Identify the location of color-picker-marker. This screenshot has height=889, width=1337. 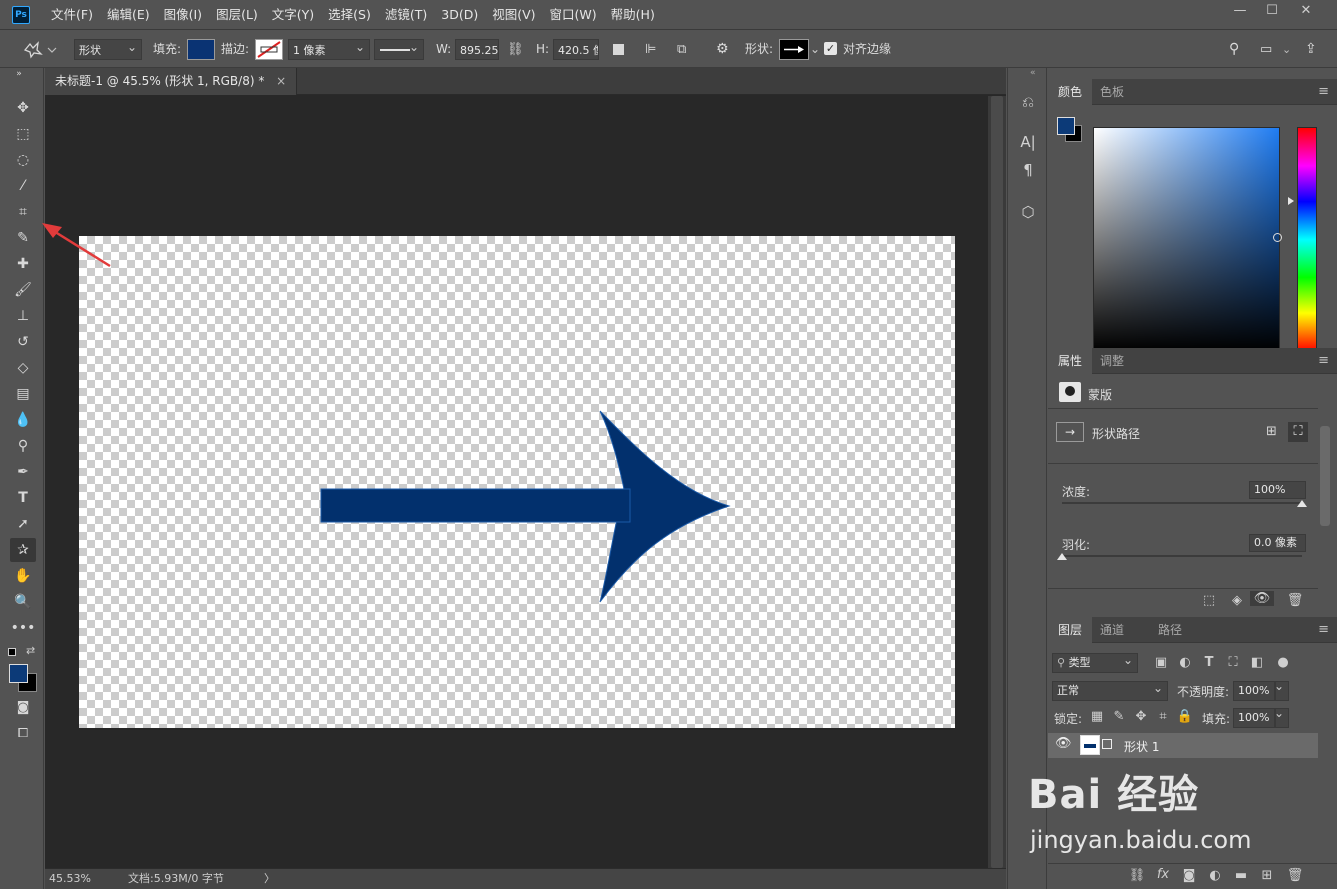
(1277, 237).